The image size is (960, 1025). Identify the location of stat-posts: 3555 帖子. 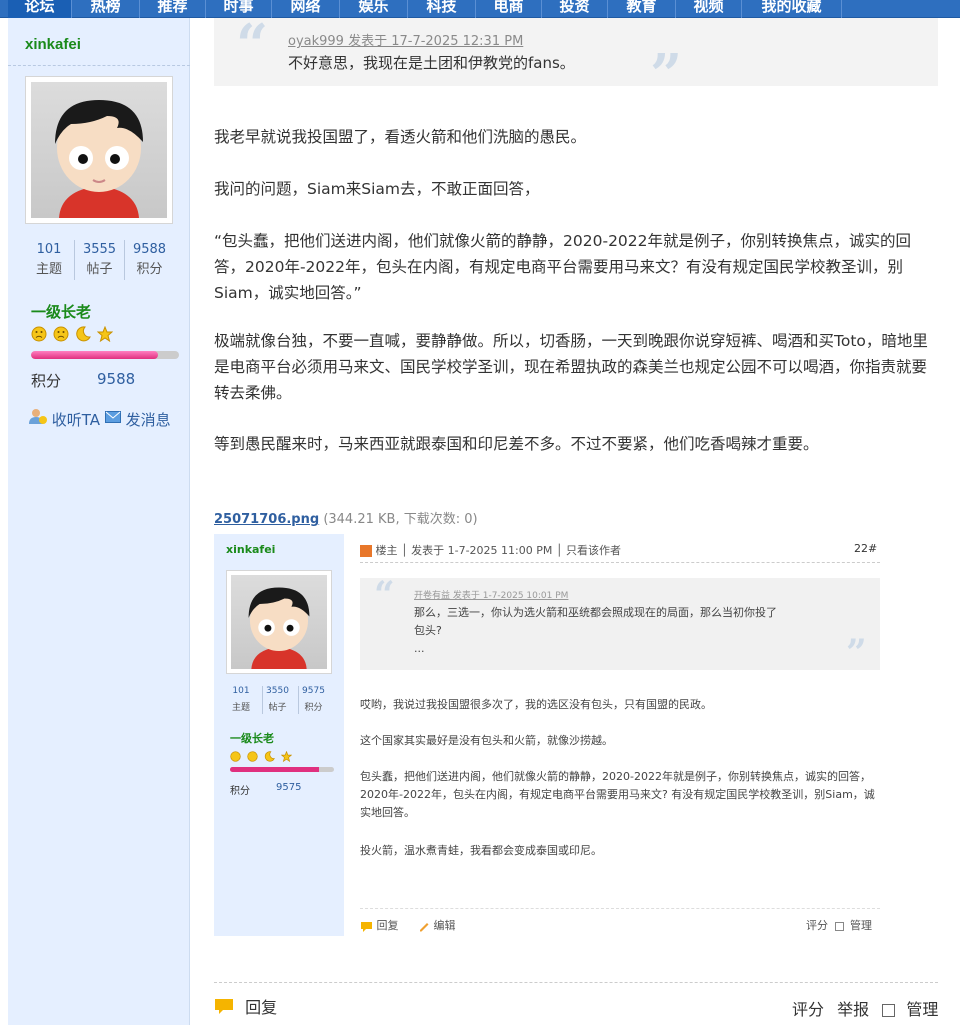
(99, 260).